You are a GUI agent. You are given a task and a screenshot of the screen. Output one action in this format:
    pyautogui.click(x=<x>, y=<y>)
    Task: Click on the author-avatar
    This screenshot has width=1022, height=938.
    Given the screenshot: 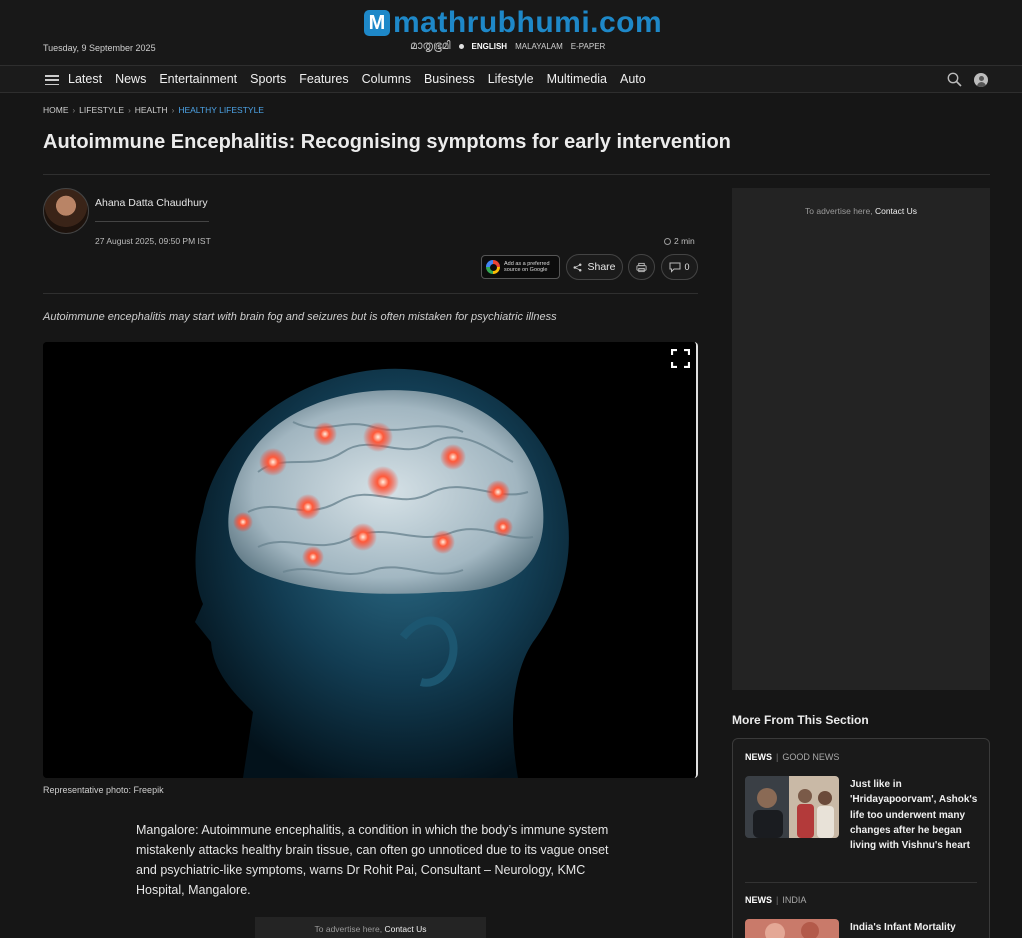 What is the action you would take?
    pyautogui.click(x=66, y=211)
    